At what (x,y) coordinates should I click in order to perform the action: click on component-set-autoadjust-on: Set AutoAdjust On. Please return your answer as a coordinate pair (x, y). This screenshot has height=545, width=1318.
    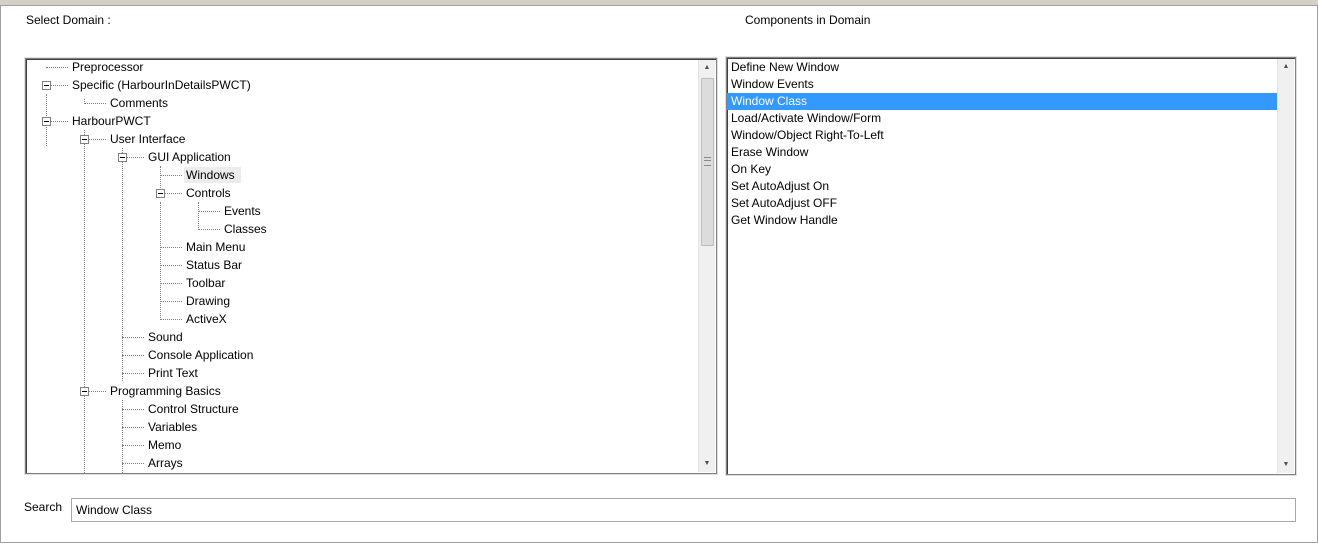
    Looking at the image, I should click on (1003, 186).